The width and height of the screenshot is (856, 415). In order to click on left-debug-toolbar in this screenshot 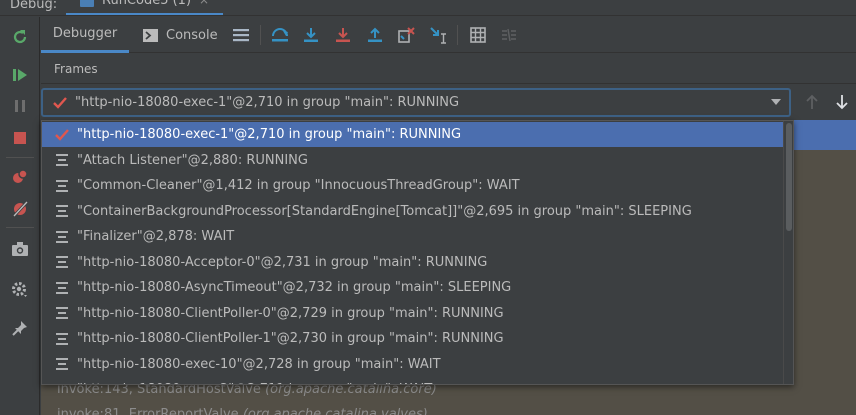, I will do `click(20, 216)`.